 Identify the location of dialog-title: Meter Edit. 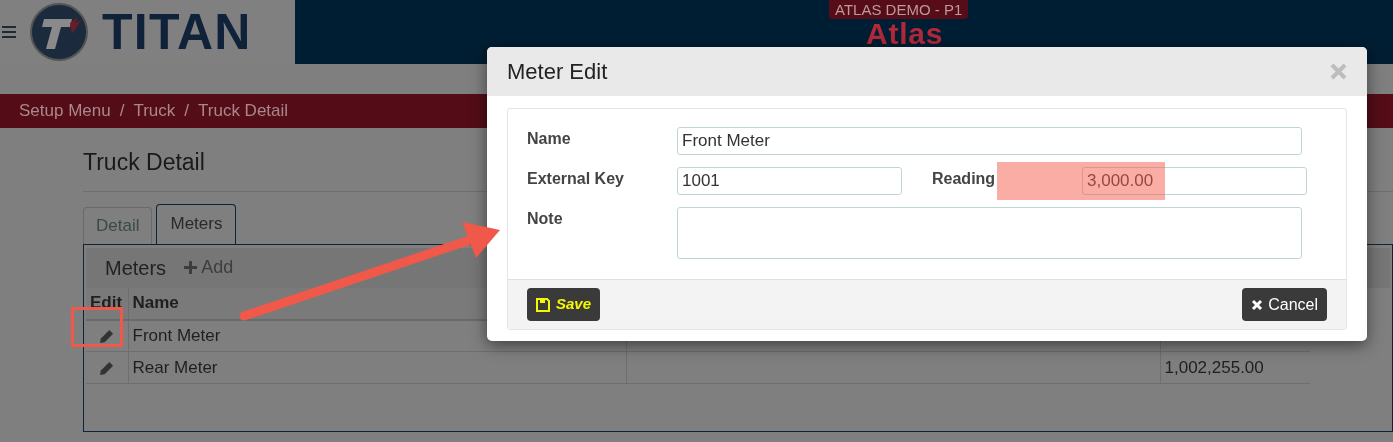
(557, 72).